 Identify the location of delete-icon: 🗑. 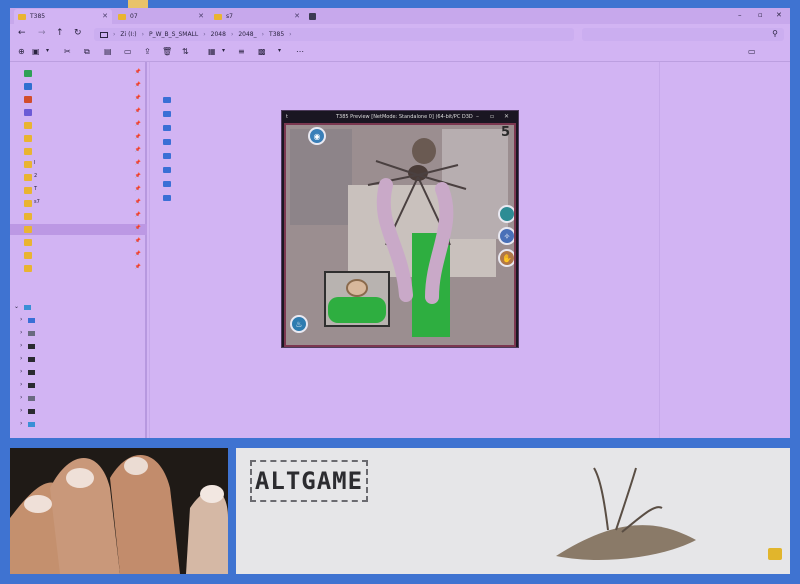
(167, 51).